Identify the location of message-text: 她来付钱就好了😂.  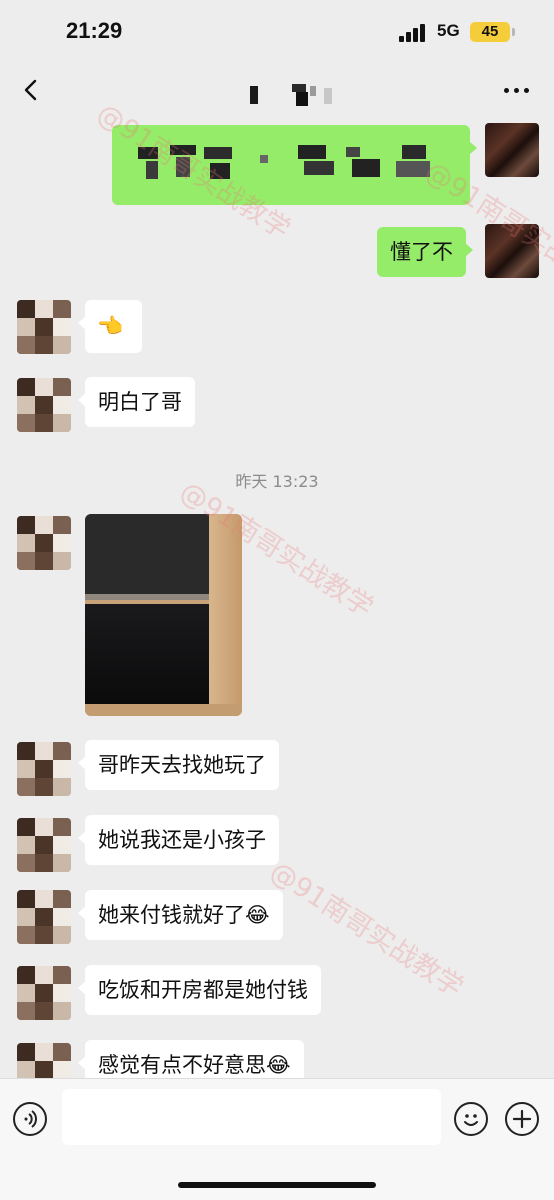
(184, 915).